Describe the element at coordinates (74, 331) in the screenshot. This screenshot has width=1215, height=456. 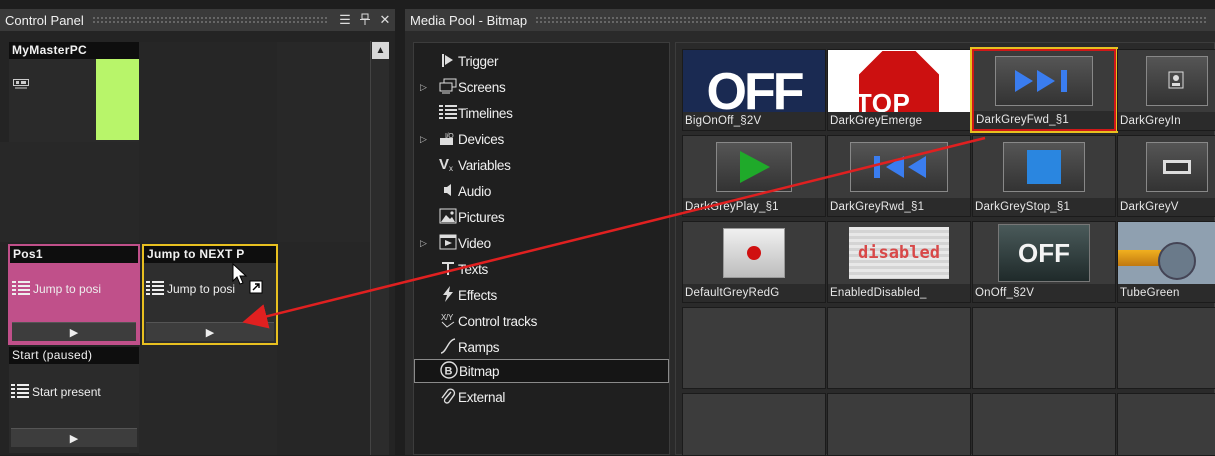
I see `pos1-play-button: ▶` at that location.